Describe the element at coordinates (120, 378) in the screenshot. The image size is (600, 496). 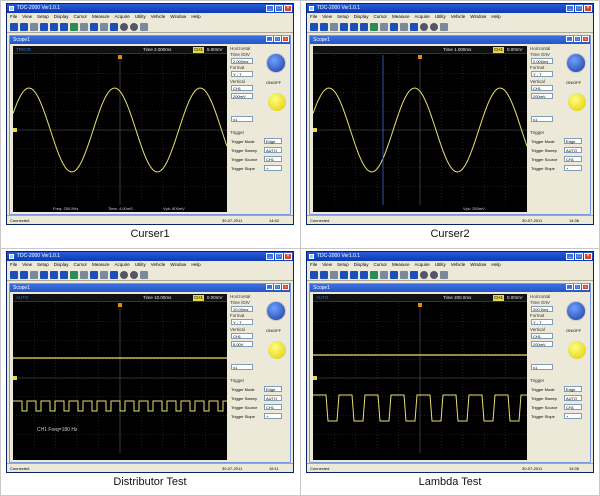
I see `waveform-plot: CH1 Freq=180 Hz` at that location.